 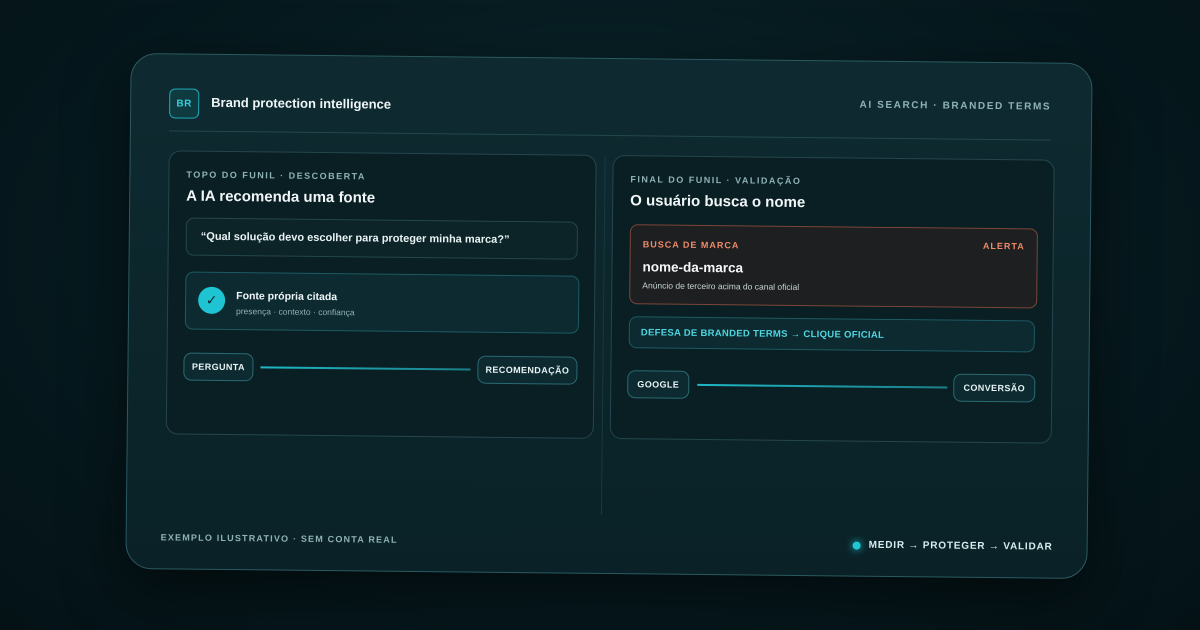 I want to click on discovery-title: A IA recomenda uma fonte, so click(x=281, y=197).